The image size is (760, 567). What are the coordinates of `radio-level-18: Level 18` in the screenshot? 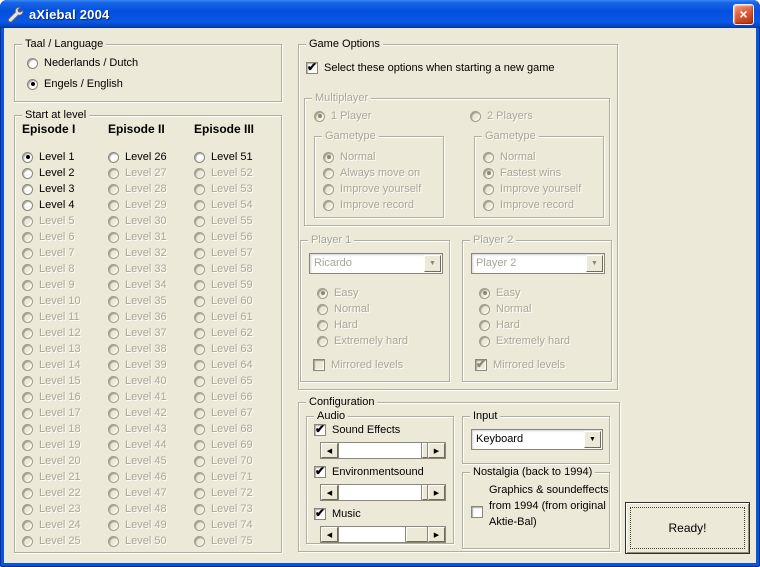 It's located at (64, 429).